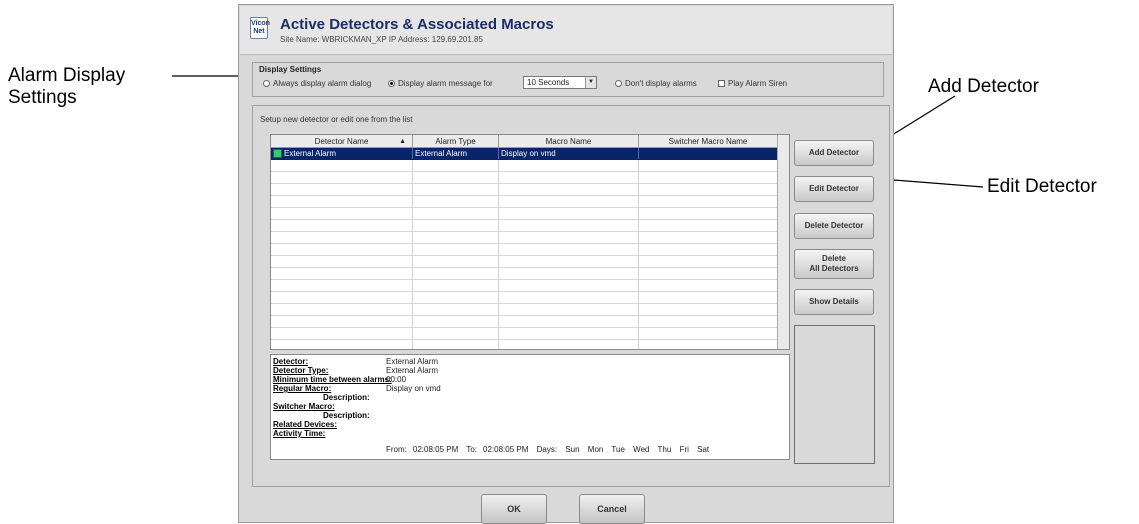 The width and height of the screenshot is (1139, 524). I want to click on vicon-net-logo: Vicon Net, so click(260, 28).